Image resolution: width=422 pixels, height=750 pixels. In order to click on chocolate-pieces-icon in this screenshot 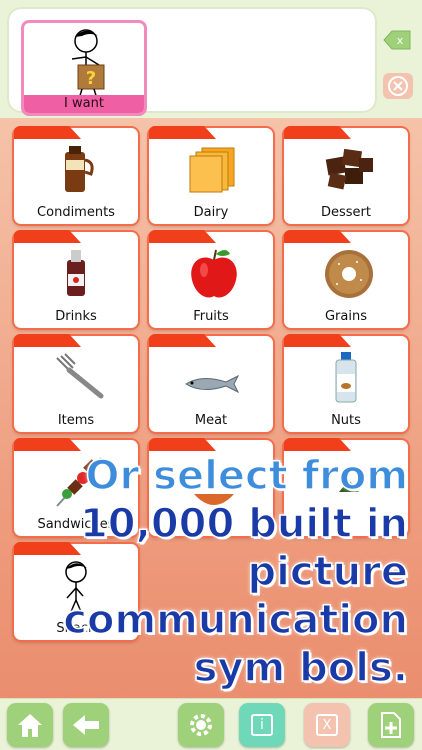, I will do `click(349, 169)`.